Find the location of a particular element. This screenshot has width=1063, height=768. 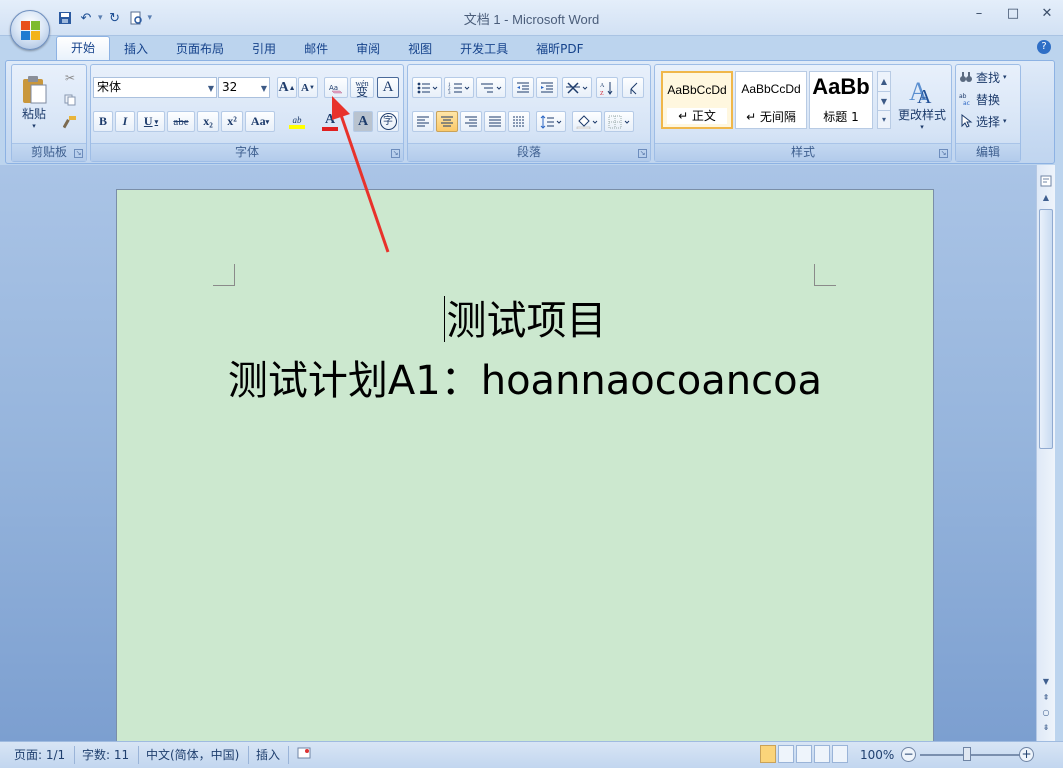

paragraph-launcher-icon: ↘ is located at coordinates (642, 153).